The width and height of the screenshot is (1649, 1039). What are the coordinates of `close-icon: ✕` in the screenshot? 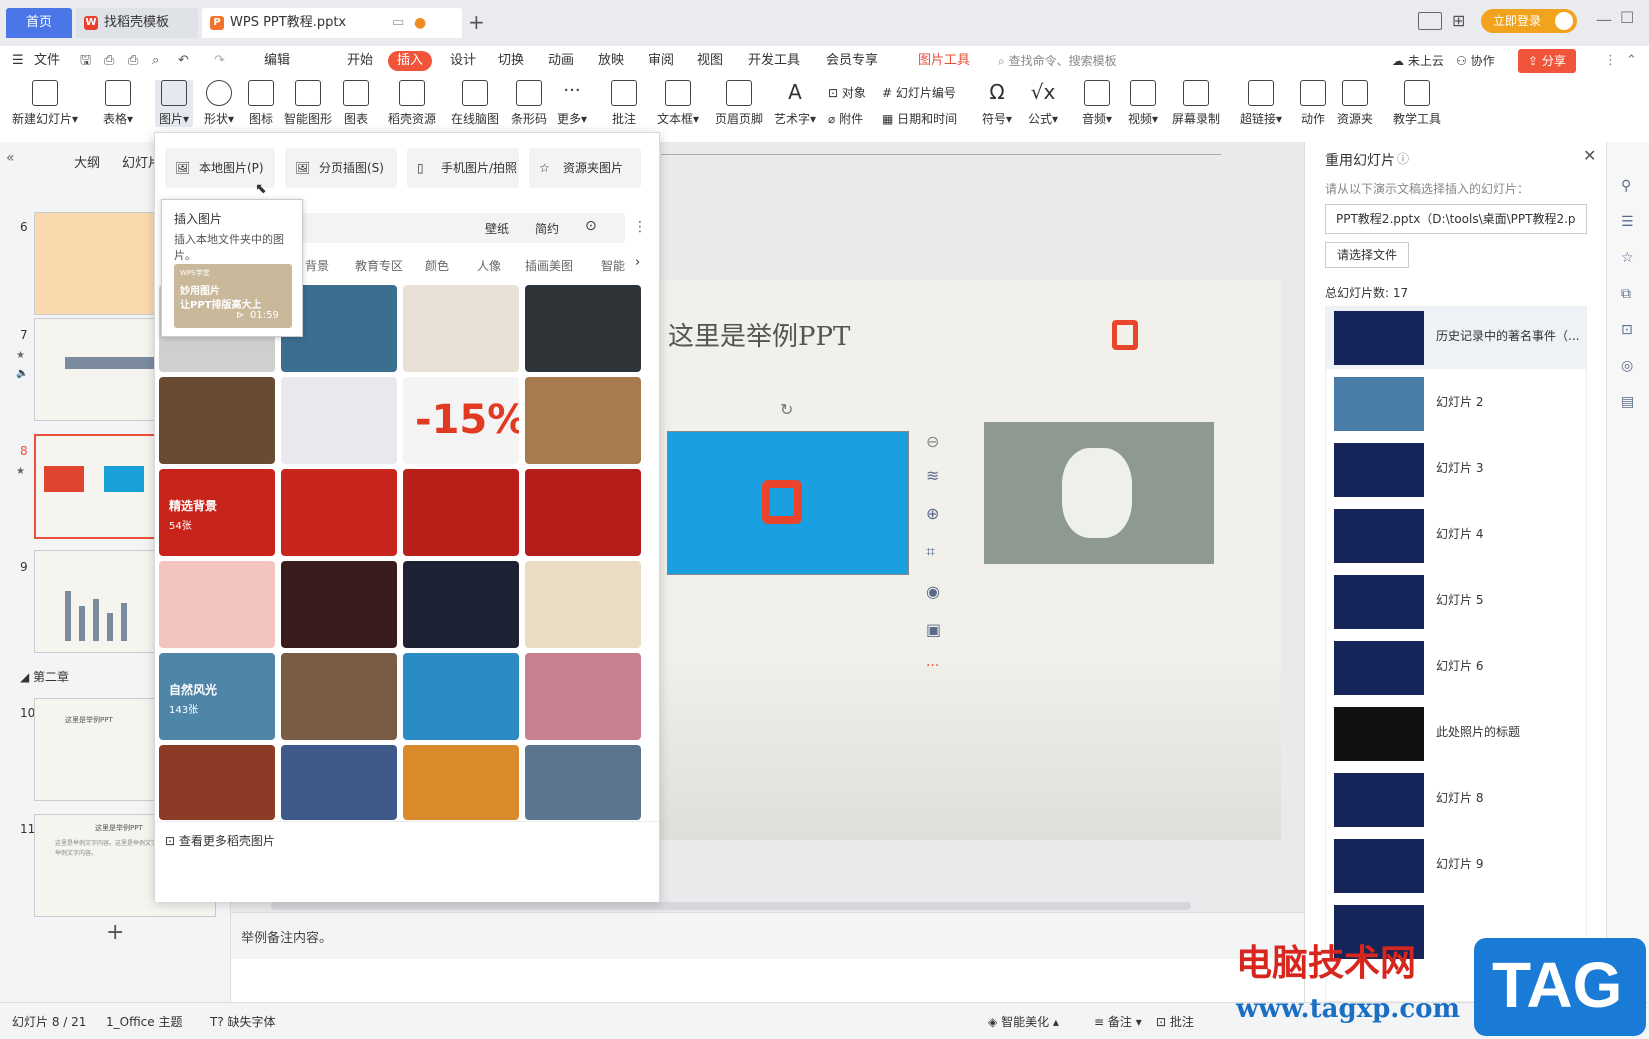 It's located at (1589, 155).